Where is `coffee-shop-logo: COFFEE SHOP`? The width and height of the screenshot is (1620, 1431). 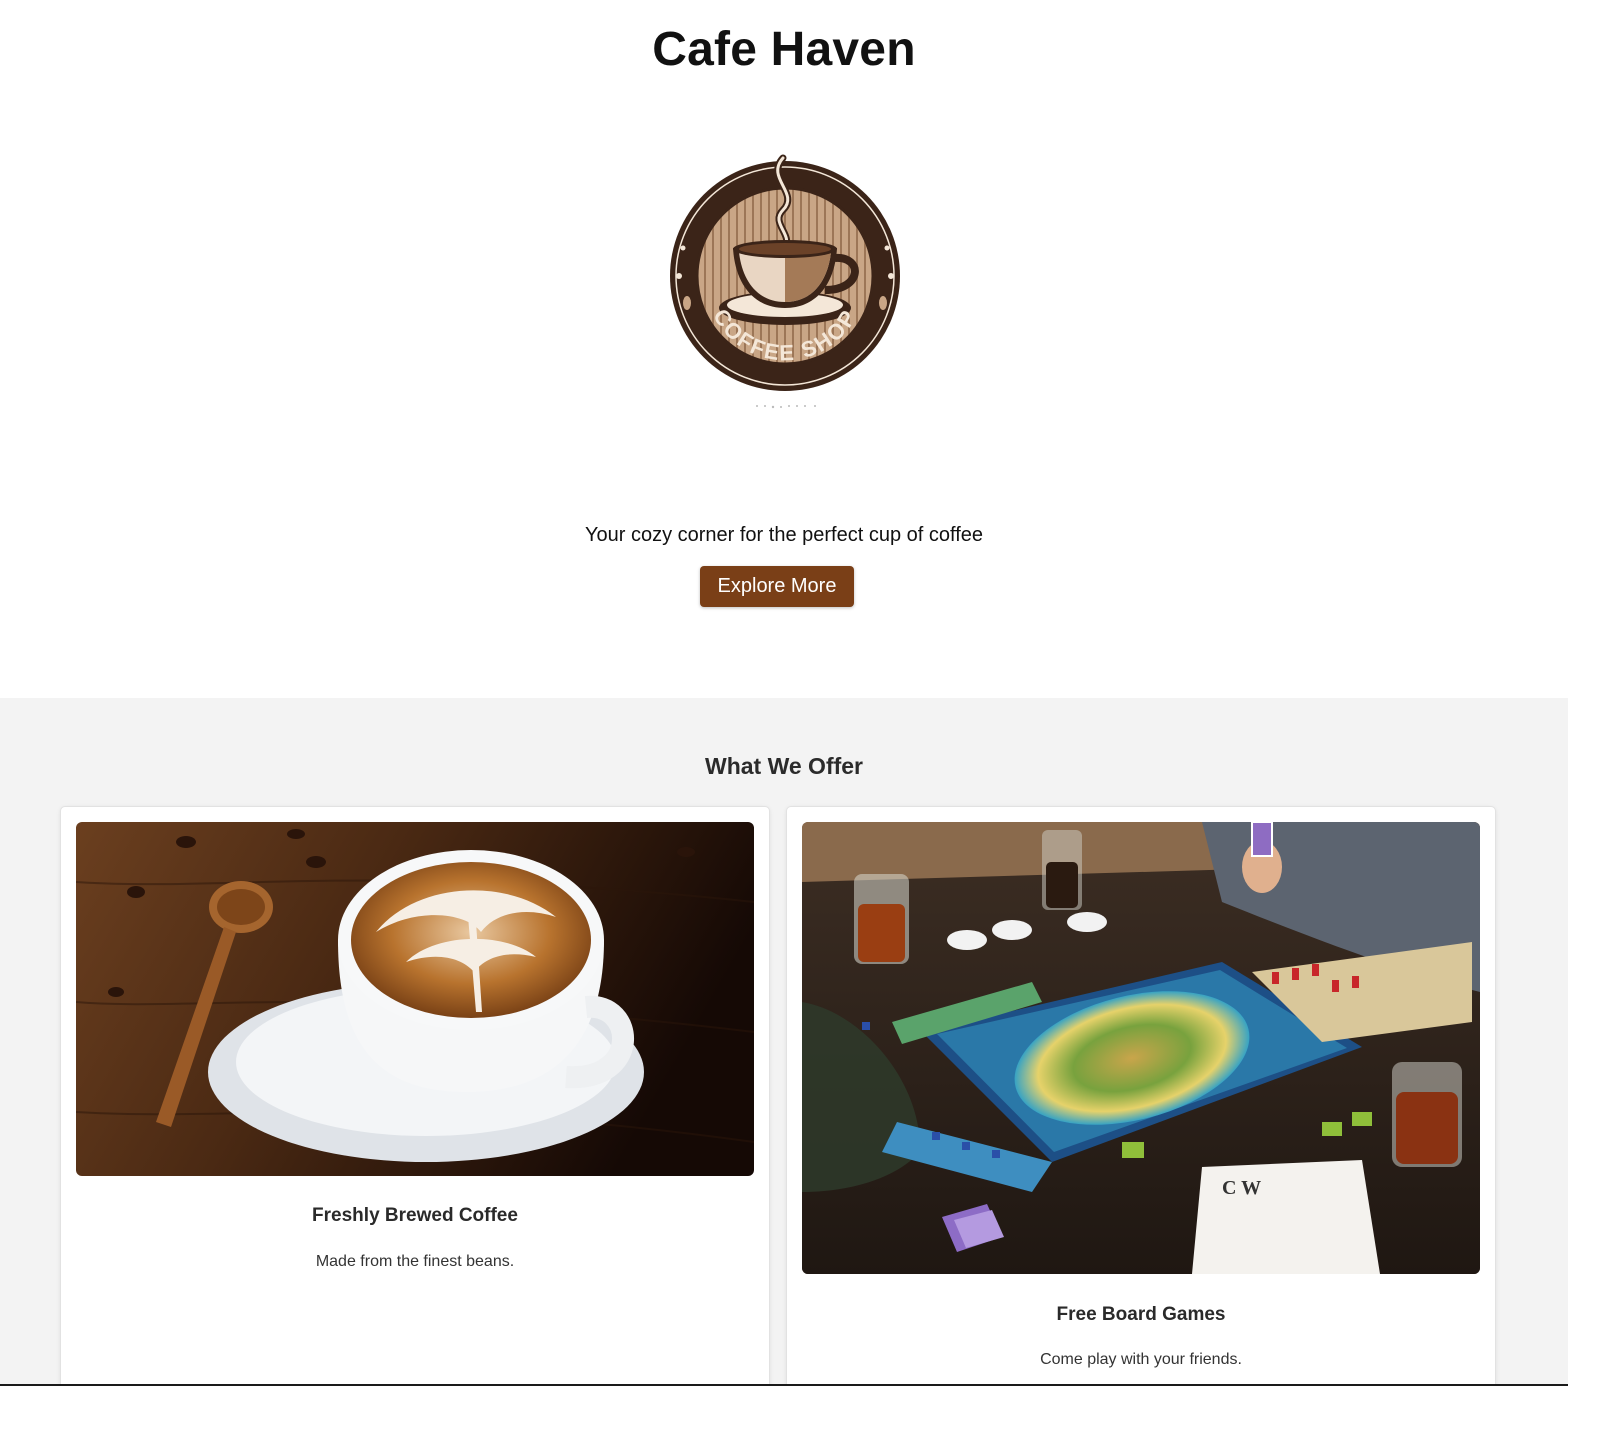
coffee-shop-logo: COFFEE SHOP is located at coordinates (785, 283).